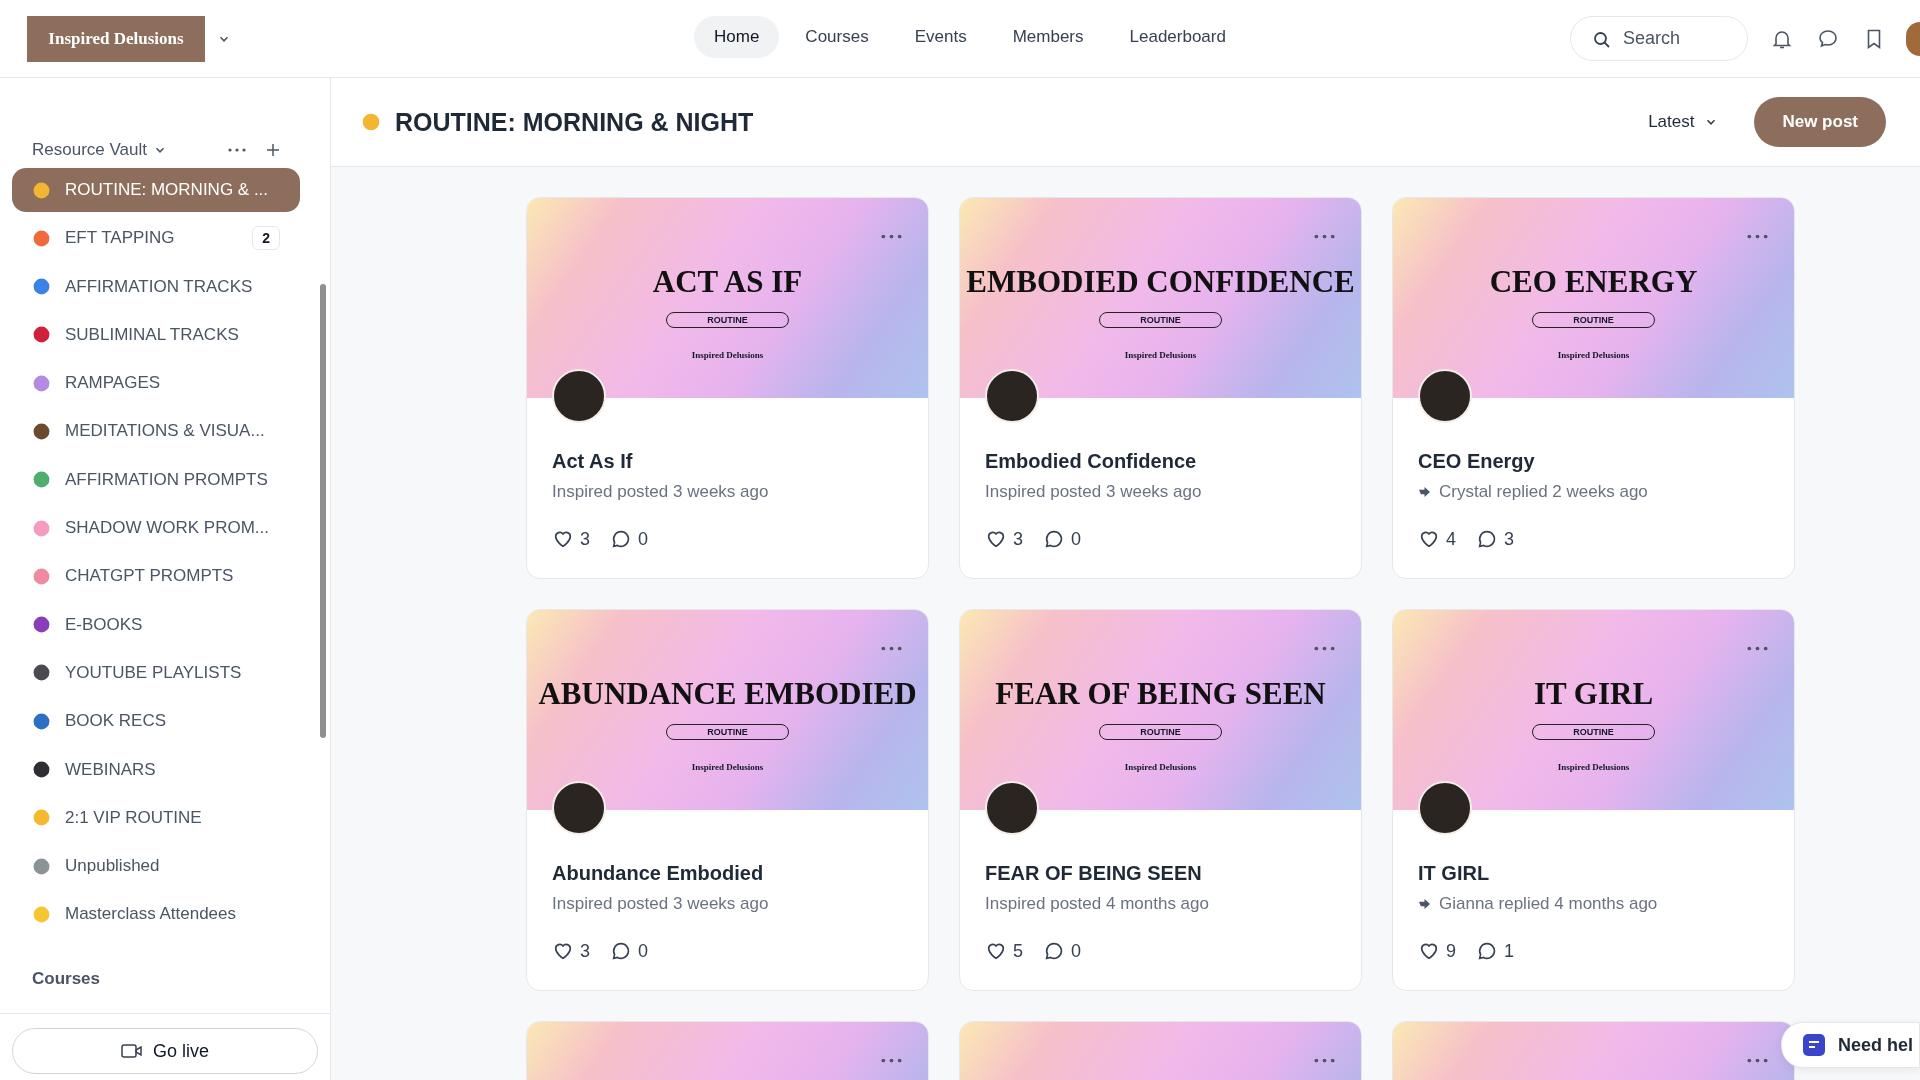 Image resolution: width=1920 pixels, height=1080 pixels. I want to click on post-card: ABUNDANCE EMBODIED ROUTINE Inspired Delusions Abundance Embodied Inspired posted 3 weeks ago 3 0, so click(727, 800).